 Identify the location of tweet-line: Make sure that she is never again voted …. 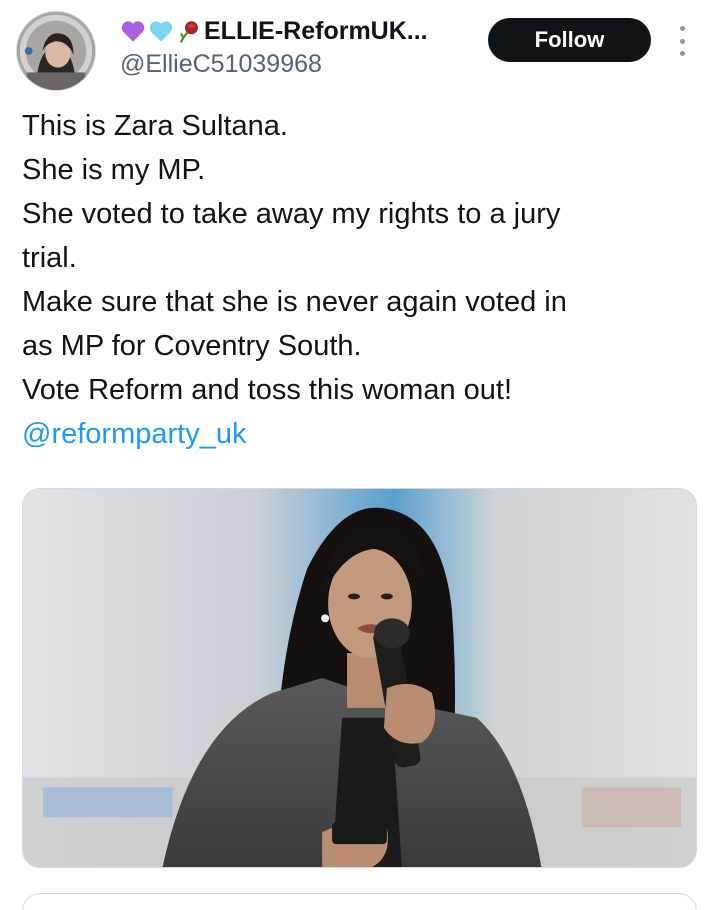
(294, 302).